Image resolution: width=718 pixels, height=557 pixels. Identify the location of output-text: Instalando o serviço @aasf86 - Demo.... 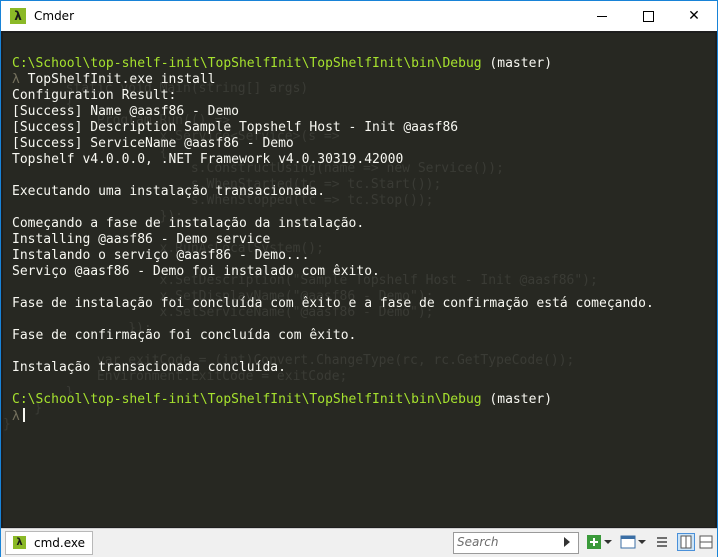
(161, 255).